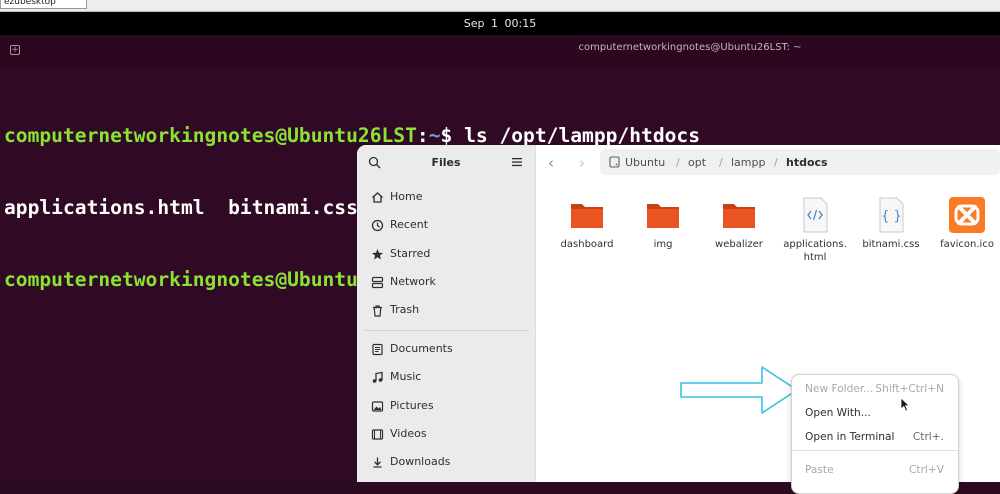 The image size is (1000, 494). I want to click on sidebar-item-starred: Starred, so click(446, 254).